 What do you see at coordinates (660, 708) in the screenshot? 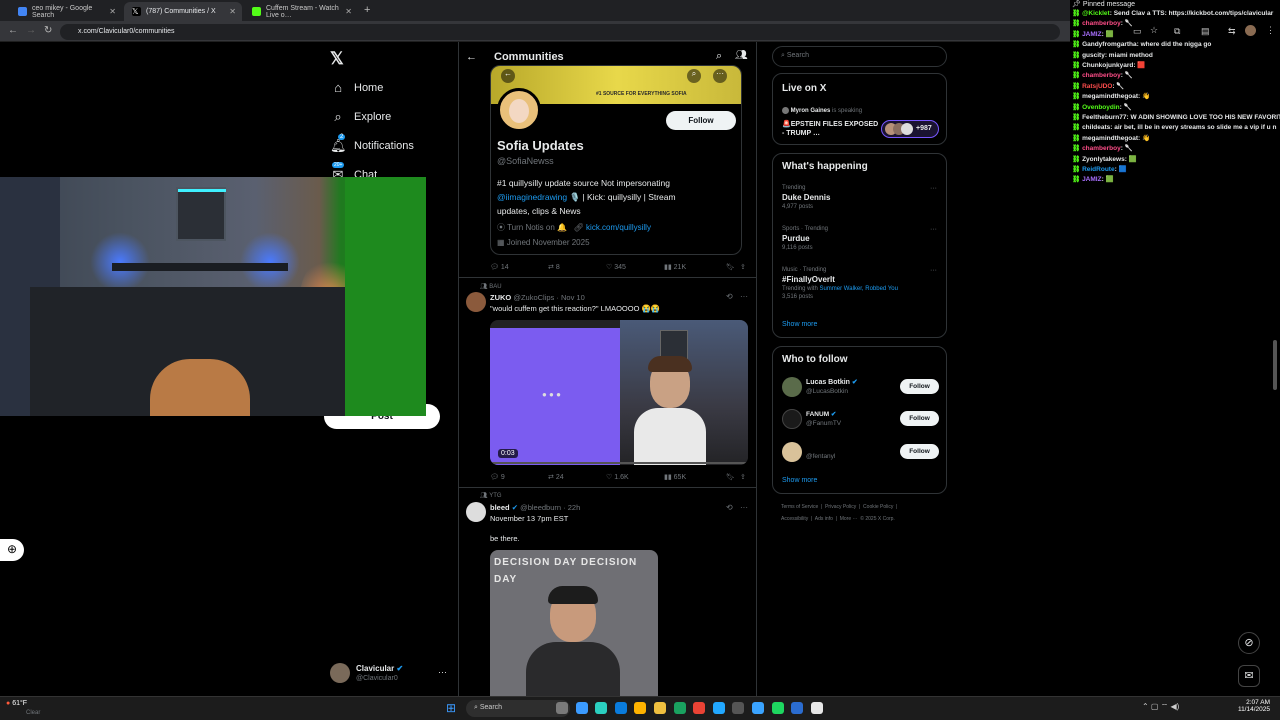
I see `folder-icon` at bounding box center [660, 708].